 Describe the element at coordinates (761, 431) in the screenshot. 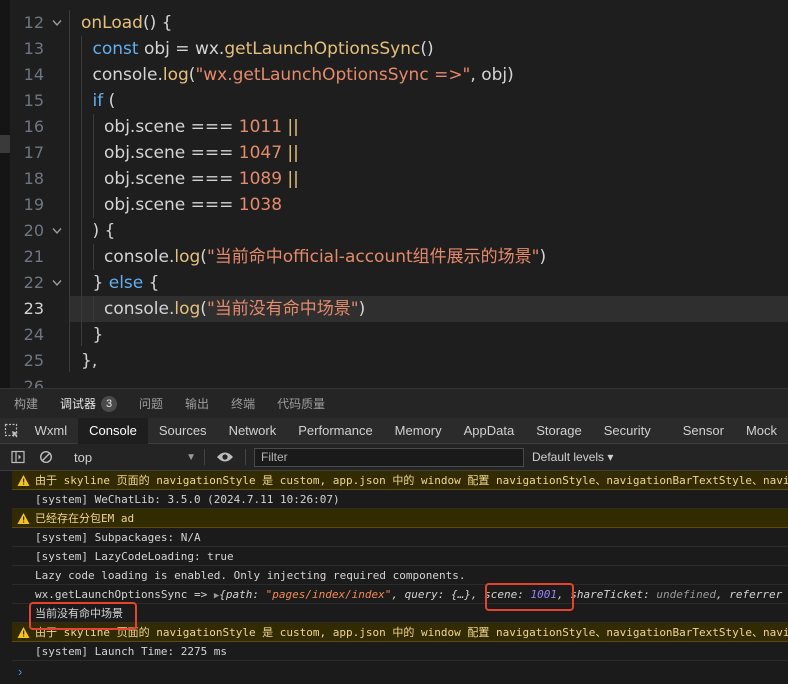

I see `devtab-mock: Mock` at that location.